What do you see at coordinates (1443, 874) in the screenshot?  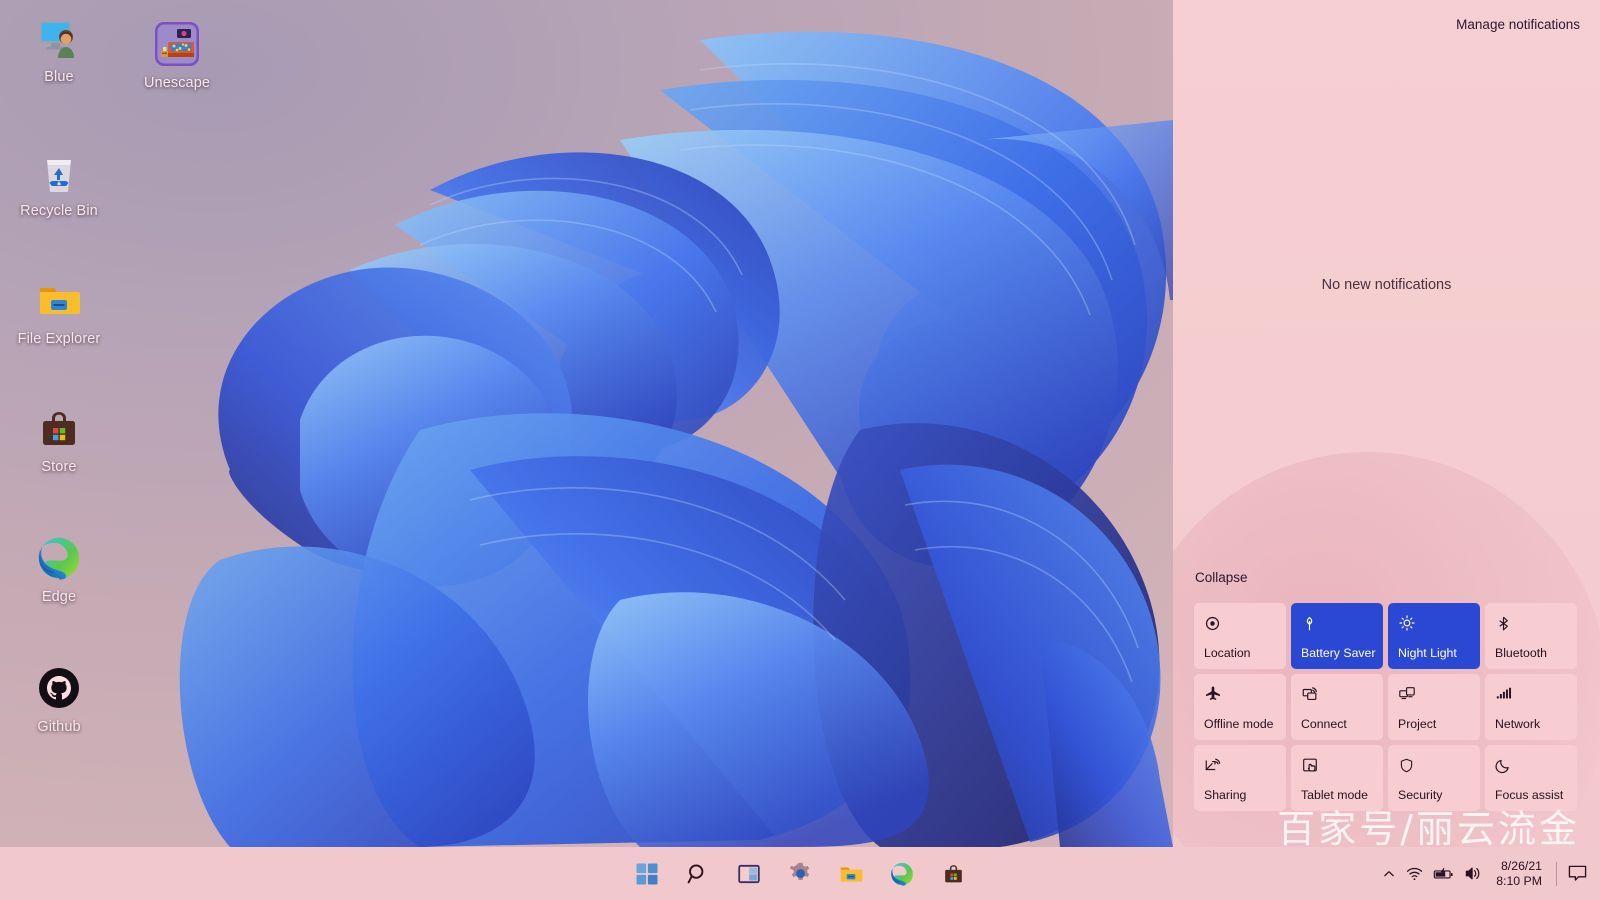 I see `battery-charging-icon` at bounding box center [1443, 874].